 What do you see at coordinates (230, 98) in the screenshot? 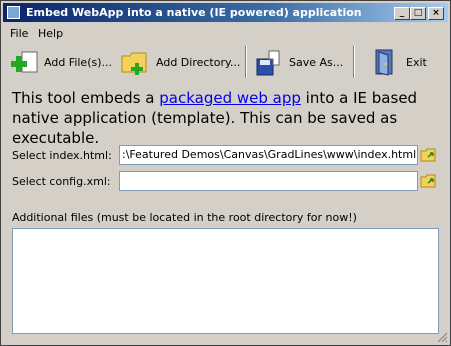
I see `packaged-web-app-link: packaged web app` at bounding box center [230, 98].